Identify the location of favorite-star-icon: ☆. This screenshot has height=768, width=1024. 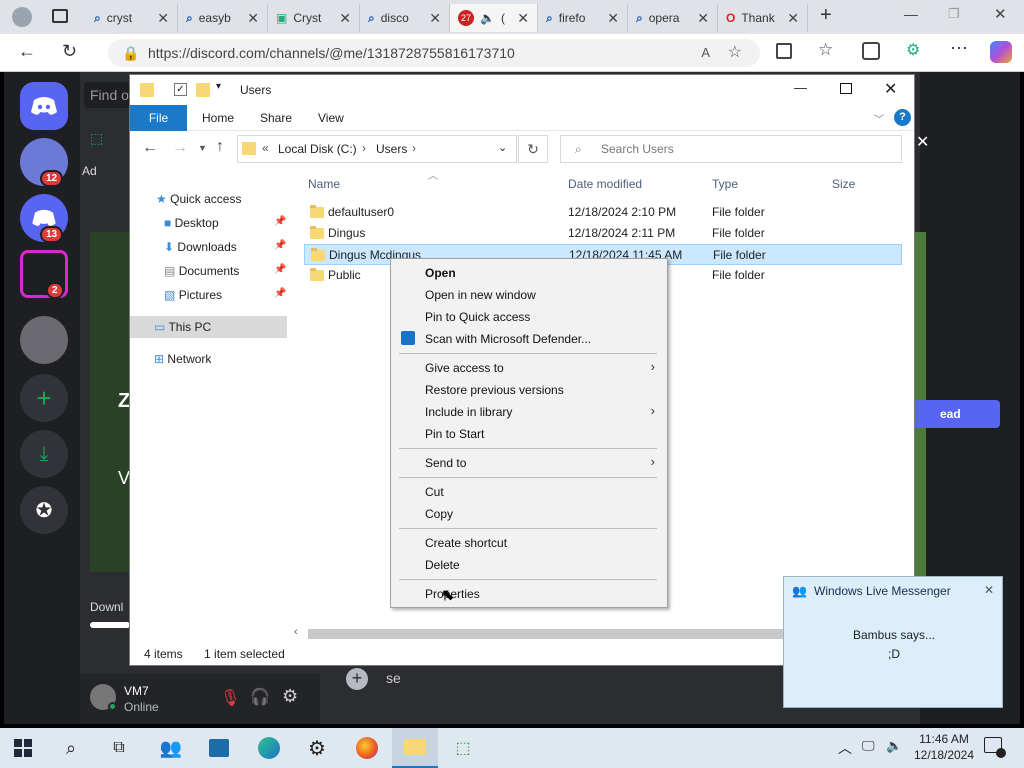
(735, 53).